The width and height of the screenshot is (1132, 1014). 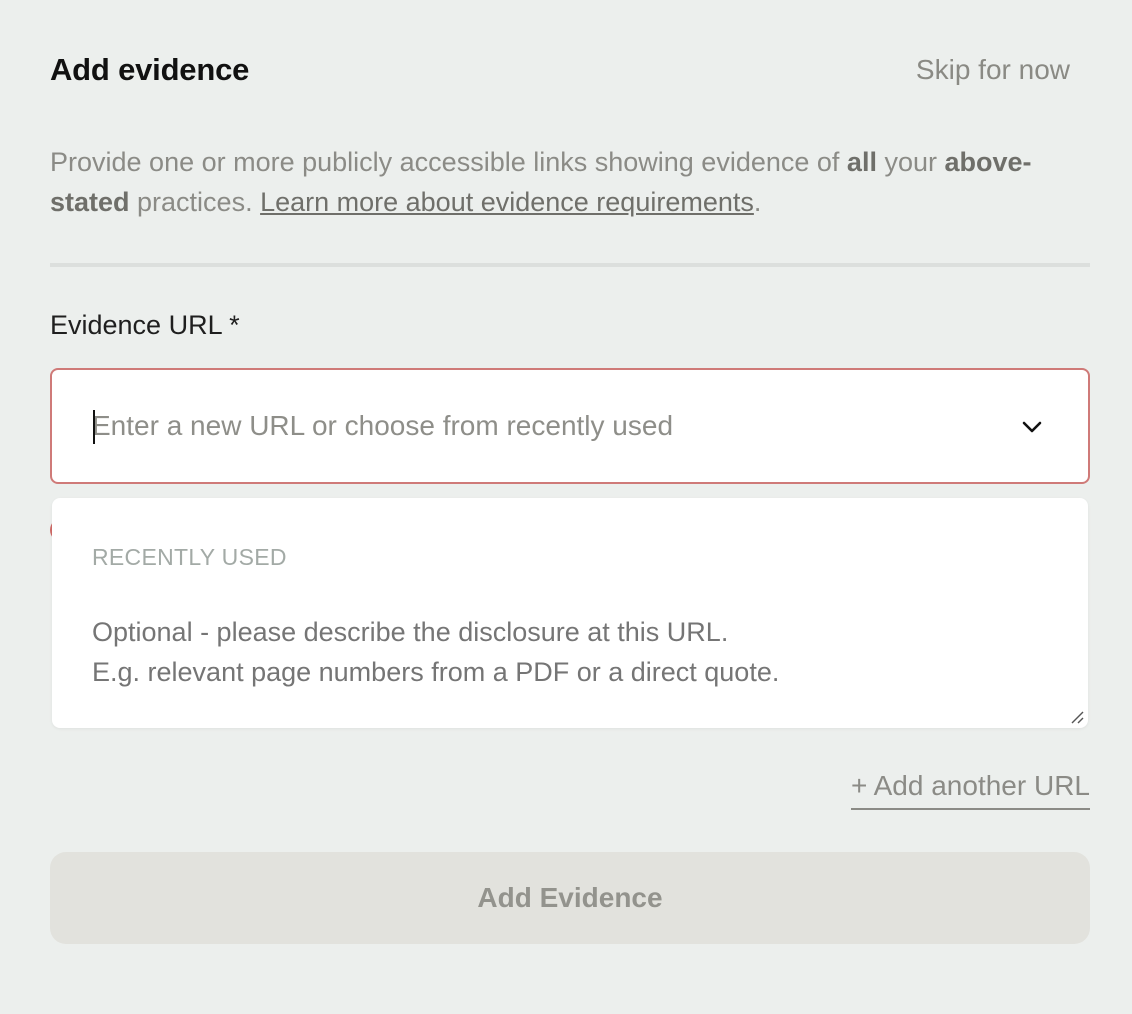 I want to click on section-divider, so click(x=570, y=265).